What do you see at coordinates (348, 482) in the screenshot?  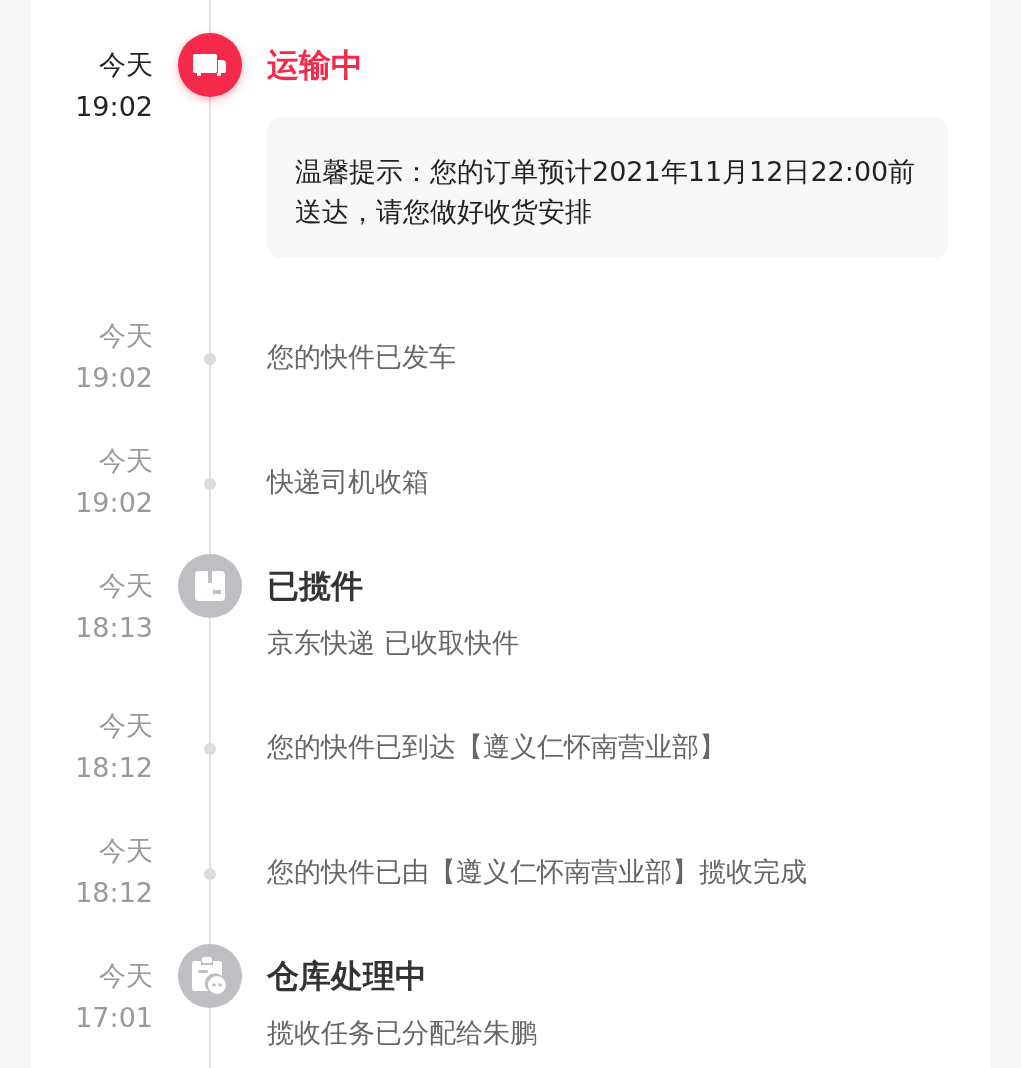 I see `event-text: 快递司机收箱` at bounding box center [348, 482].